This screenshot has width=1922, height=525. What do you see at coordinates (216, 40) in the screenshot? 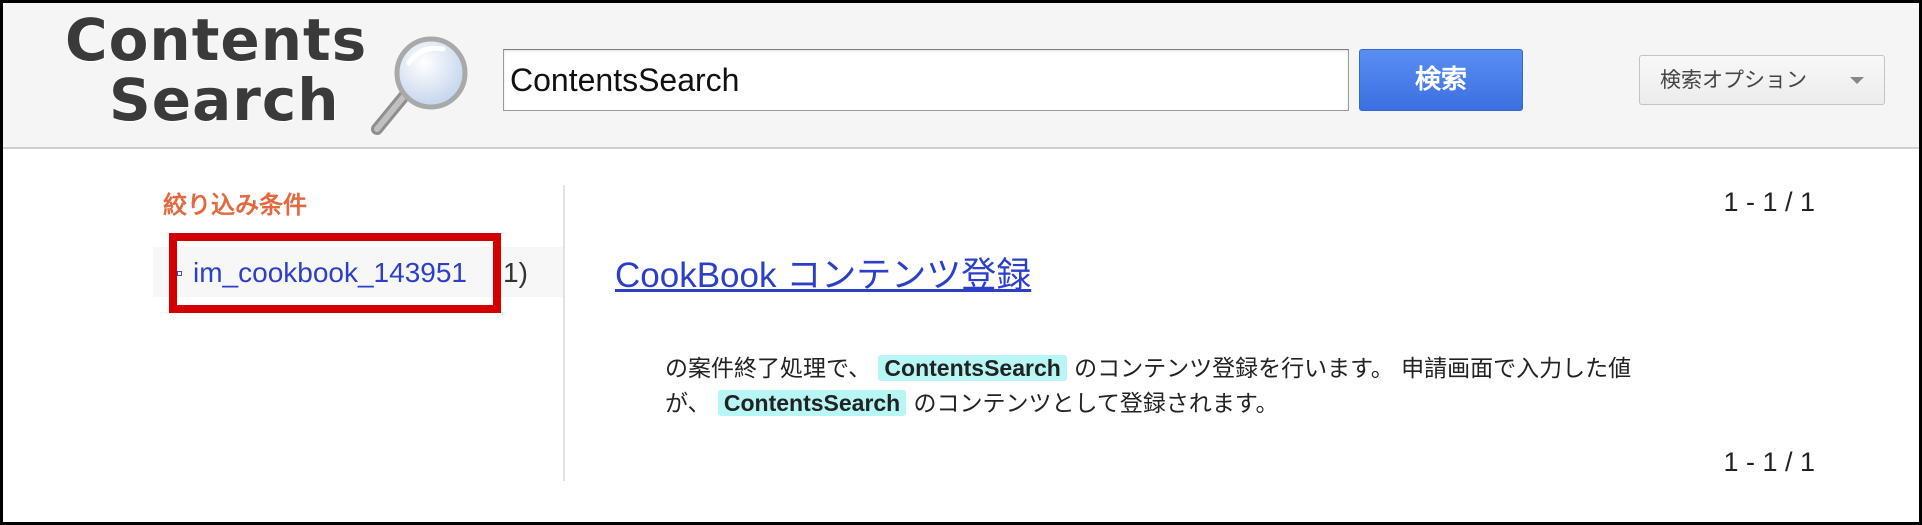
I see `logo-word-contents: Contents` at bounding box center [216, 40].